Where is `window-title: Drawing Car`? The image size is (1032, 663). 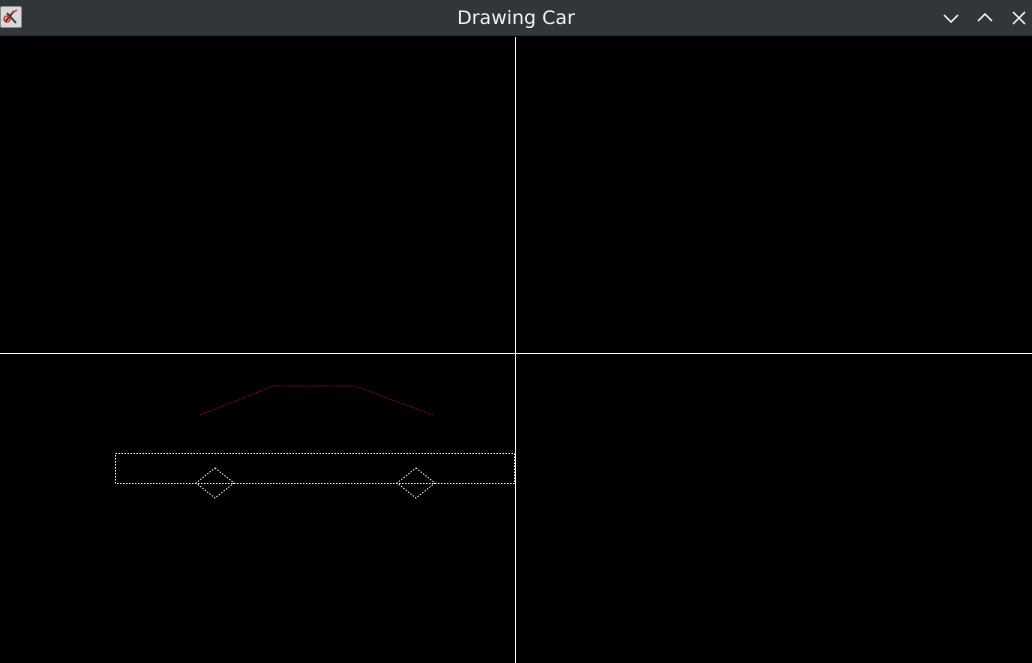 window-title: Drawing Car is located at coordinates (516, 18).